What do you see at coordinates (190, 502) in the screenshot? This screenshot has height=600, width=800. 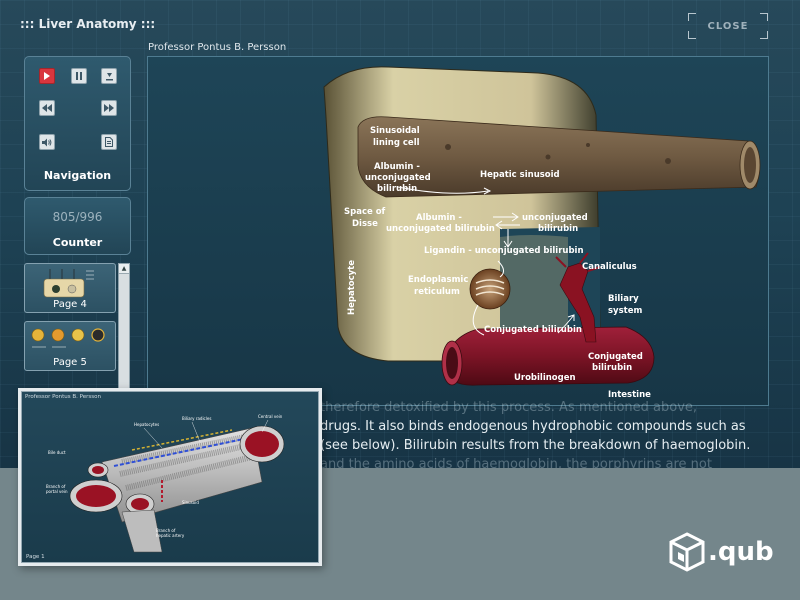 I see `preview-label-sinusoid: Sinusoid` at bounding box center [190, 502].